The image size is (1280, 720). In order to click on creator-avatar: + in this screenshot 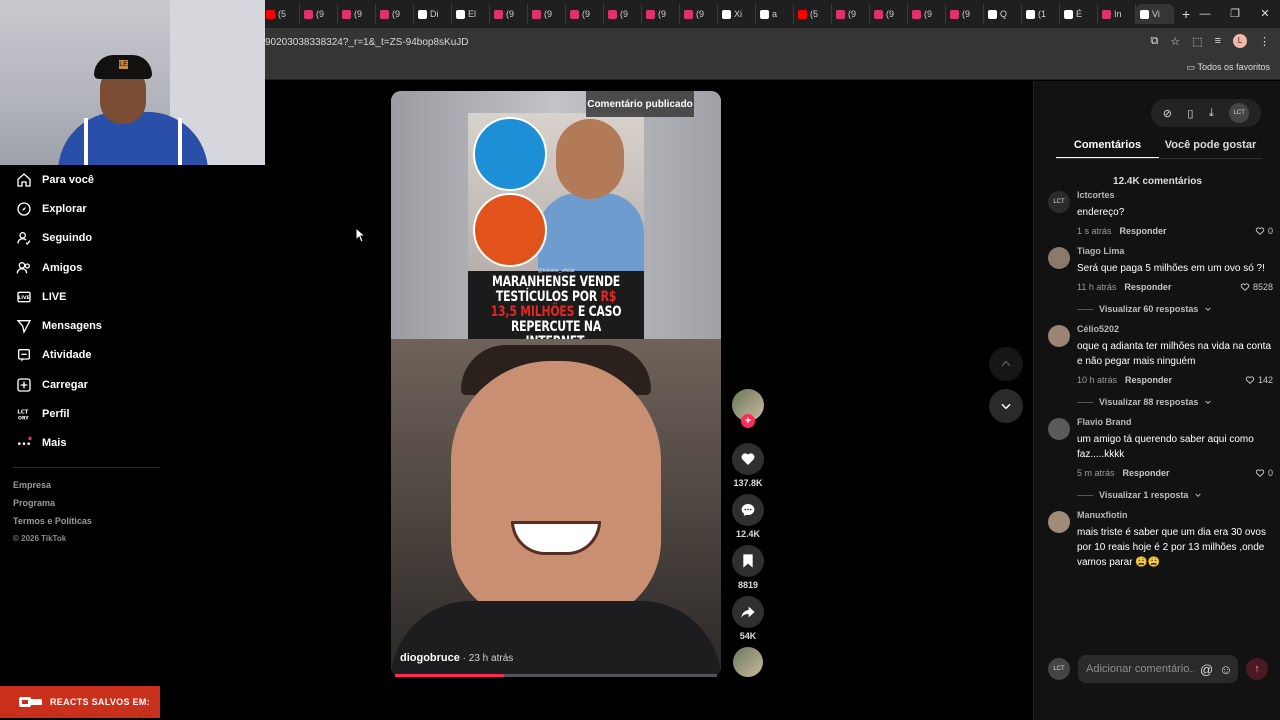, I will do `click(748, 408)`.